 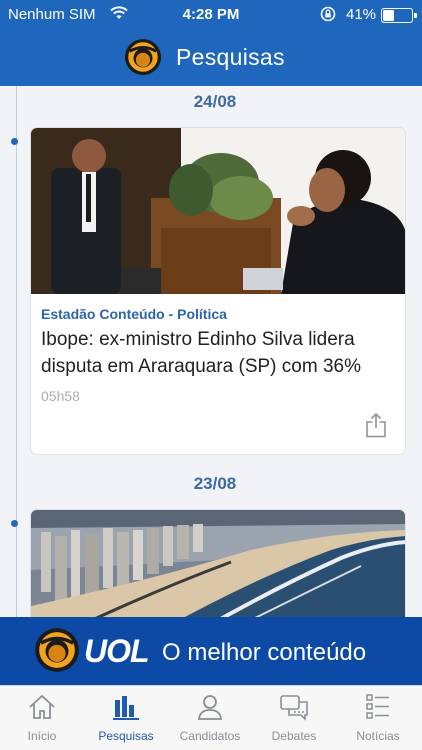 What do you see at coordinates (117, 651) in the screenshot?
I see `banner-brand: UOL` at bounding box center [117, 651].